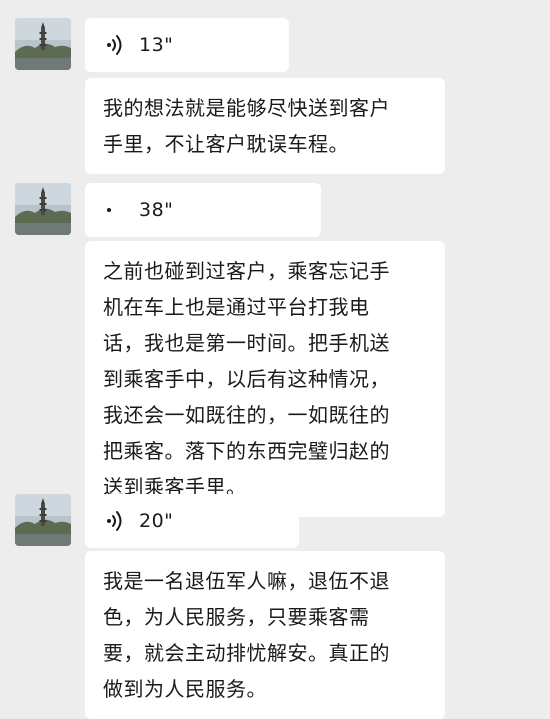  I want to click on voice-duration: 20", so click(156, 521).